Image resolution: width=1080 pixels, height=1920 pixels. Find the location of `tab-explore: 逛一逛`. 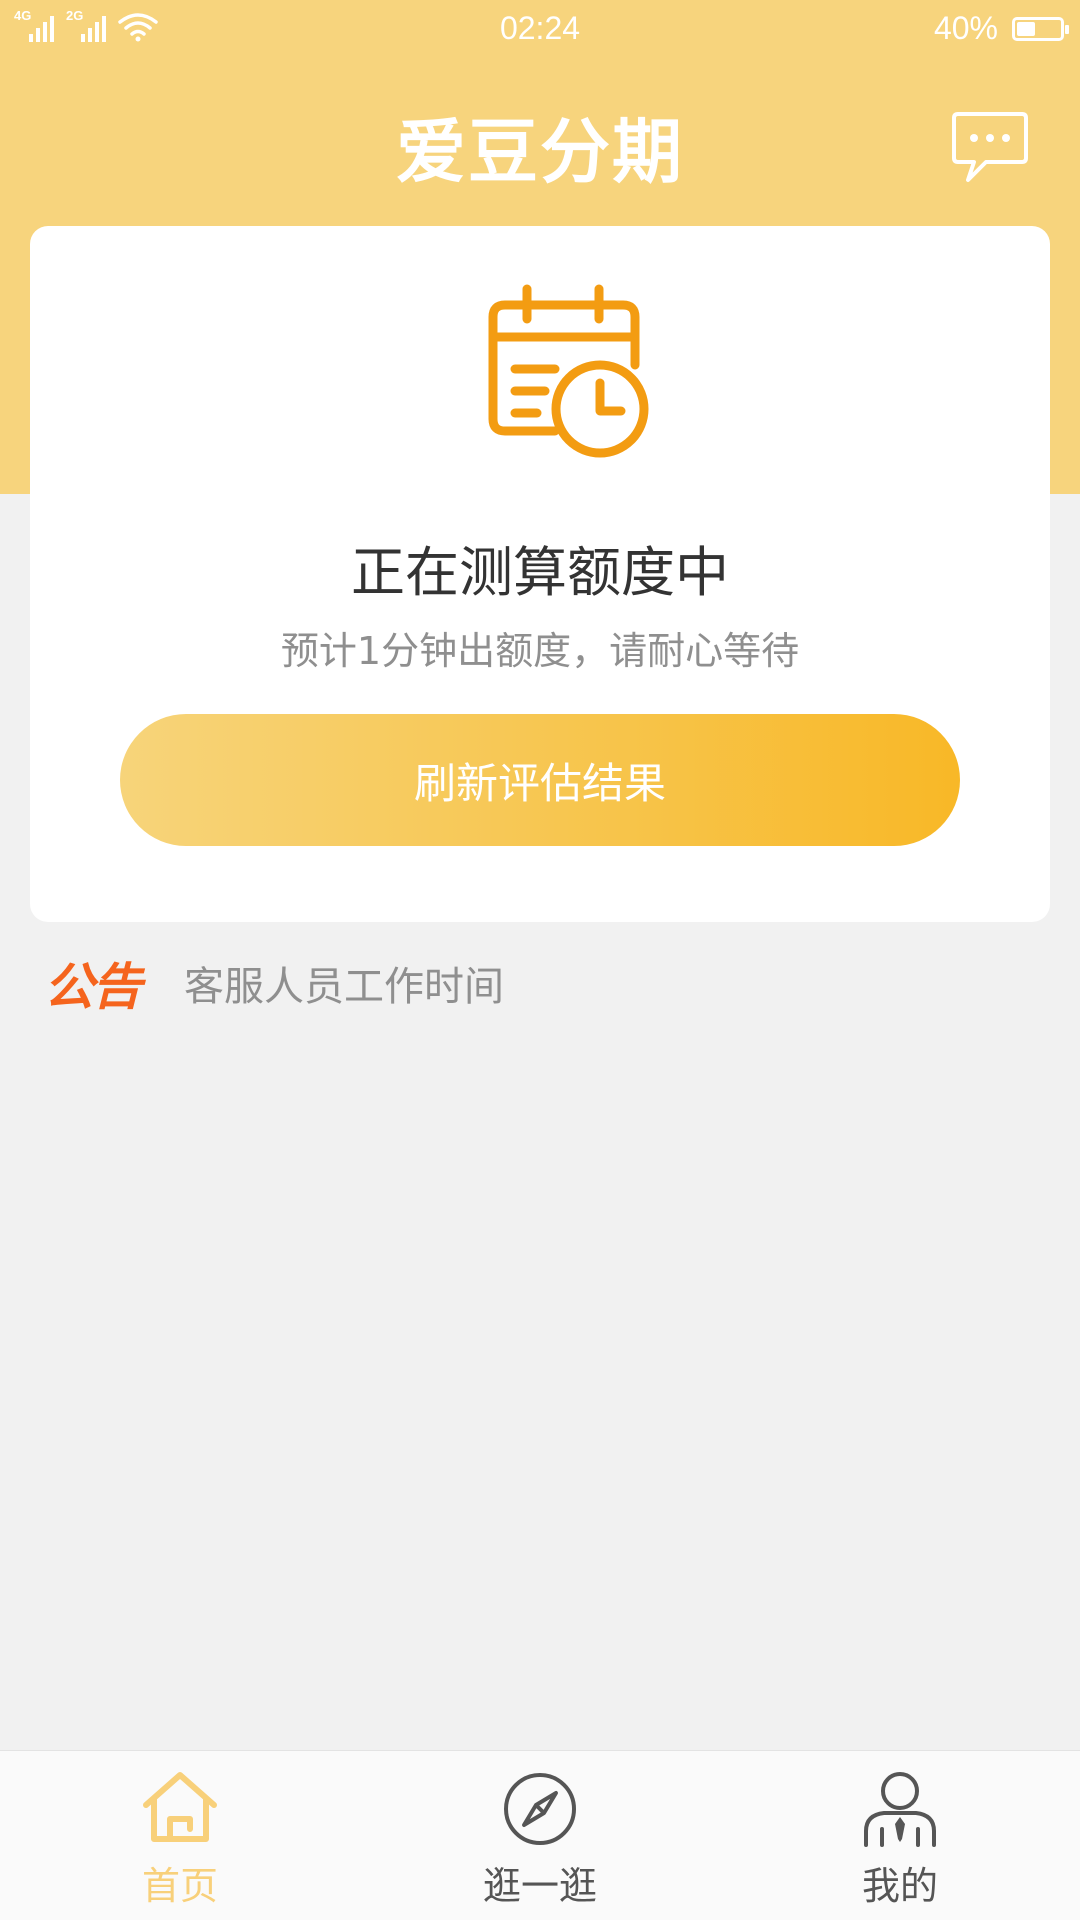

tab-explore: 逛一逛 is located at coordinates (540, 1835).